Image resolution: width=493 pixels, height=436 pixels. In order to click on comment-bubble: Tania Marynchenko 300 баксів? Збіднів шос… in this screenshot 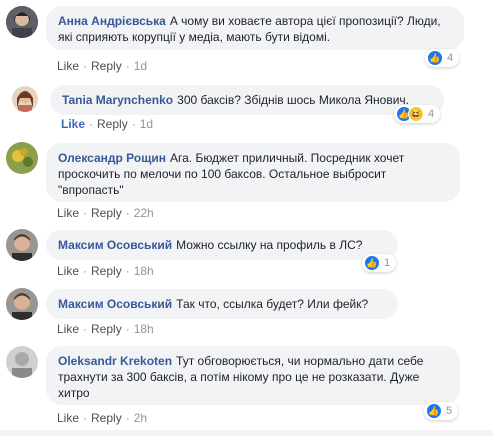, I will do `click(247, 100)`.